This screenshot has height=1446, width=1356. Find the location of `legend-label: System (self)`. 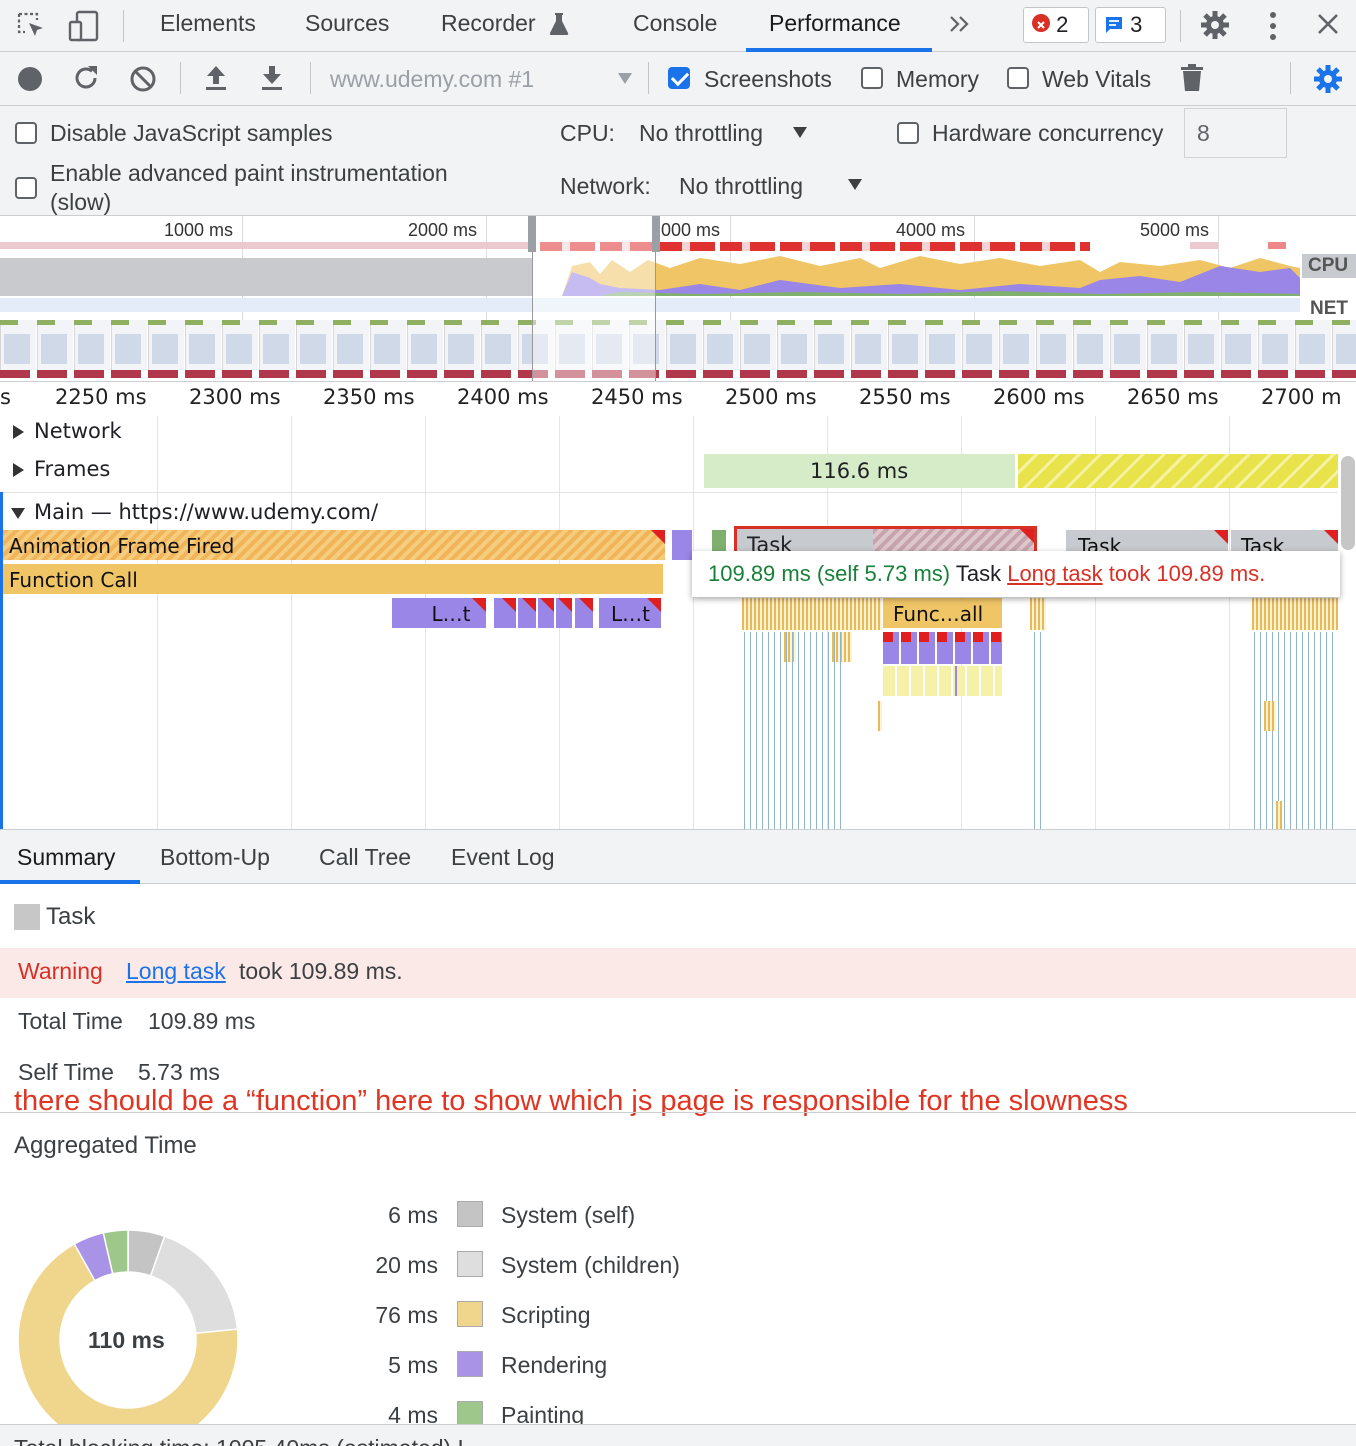

legend-label: System (self) is located at coordinates (568, 1215).